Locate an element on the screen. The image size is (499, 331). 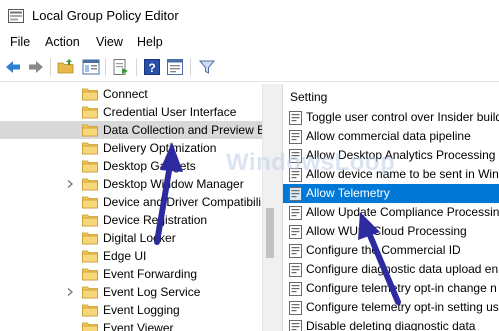
up-folder-icon is located at coordinates (66, 67).